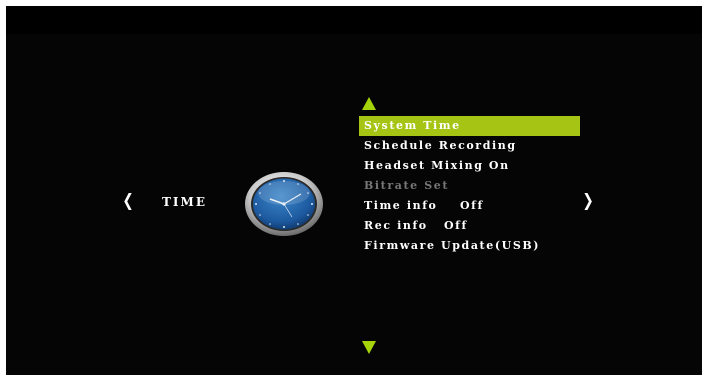  I want to click on menu-item-label: Bitrate Set, so click(407, 185).